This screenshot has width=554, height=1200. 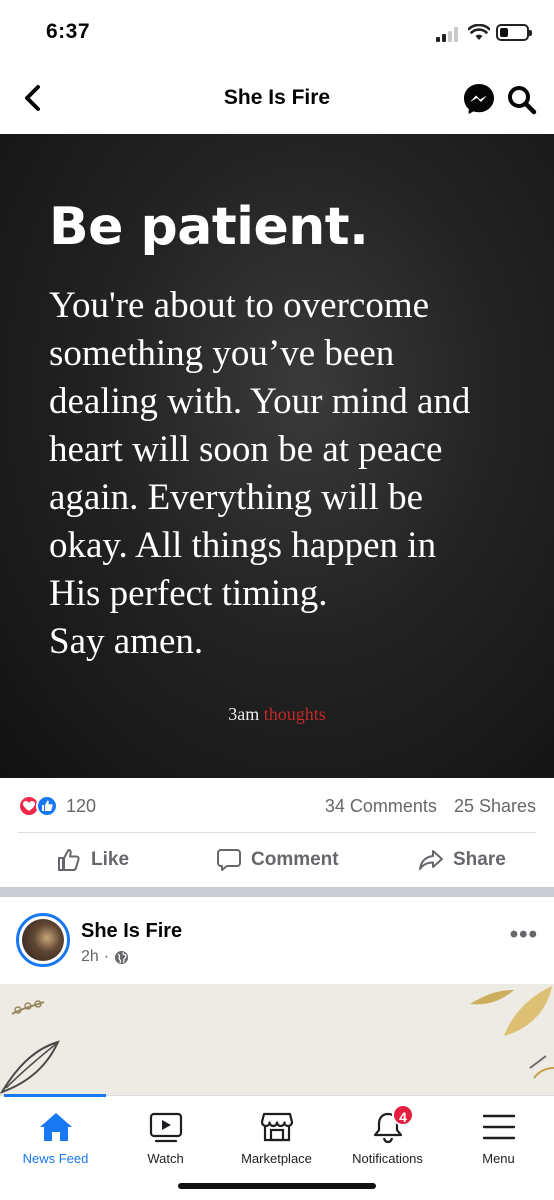 What do you see at coordinates (277, 892) in the screenshot?
I see `feed-separator` at bounding box center [277, 892].